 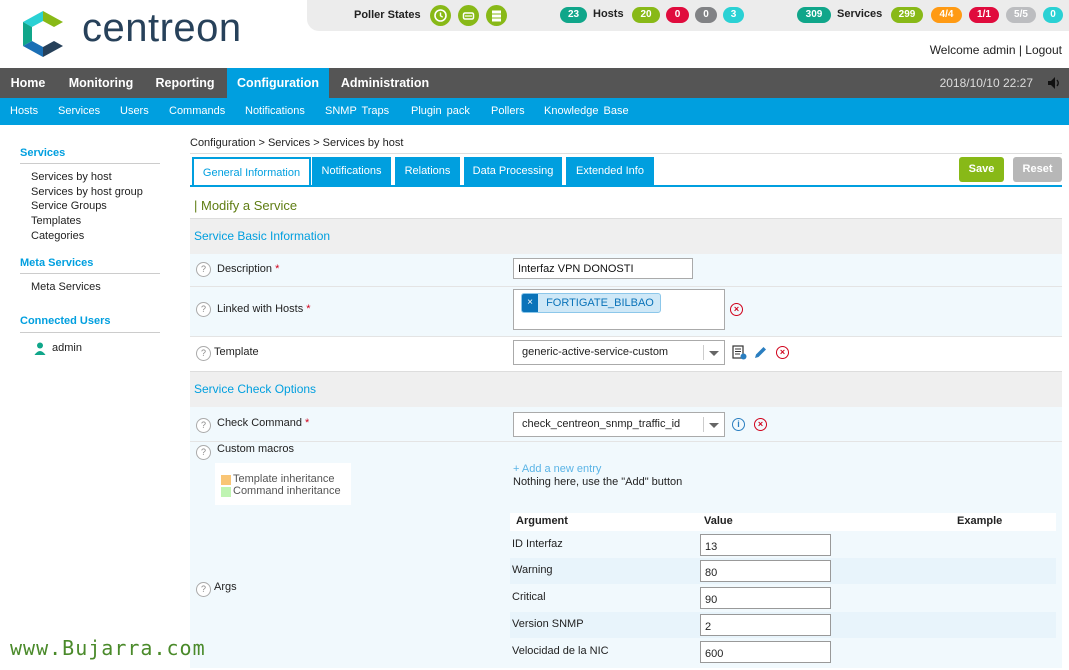 What do you see at coordinates (859, 14) in the screenshot?
I see `services-label: Services` at bounding box center [859, 14].